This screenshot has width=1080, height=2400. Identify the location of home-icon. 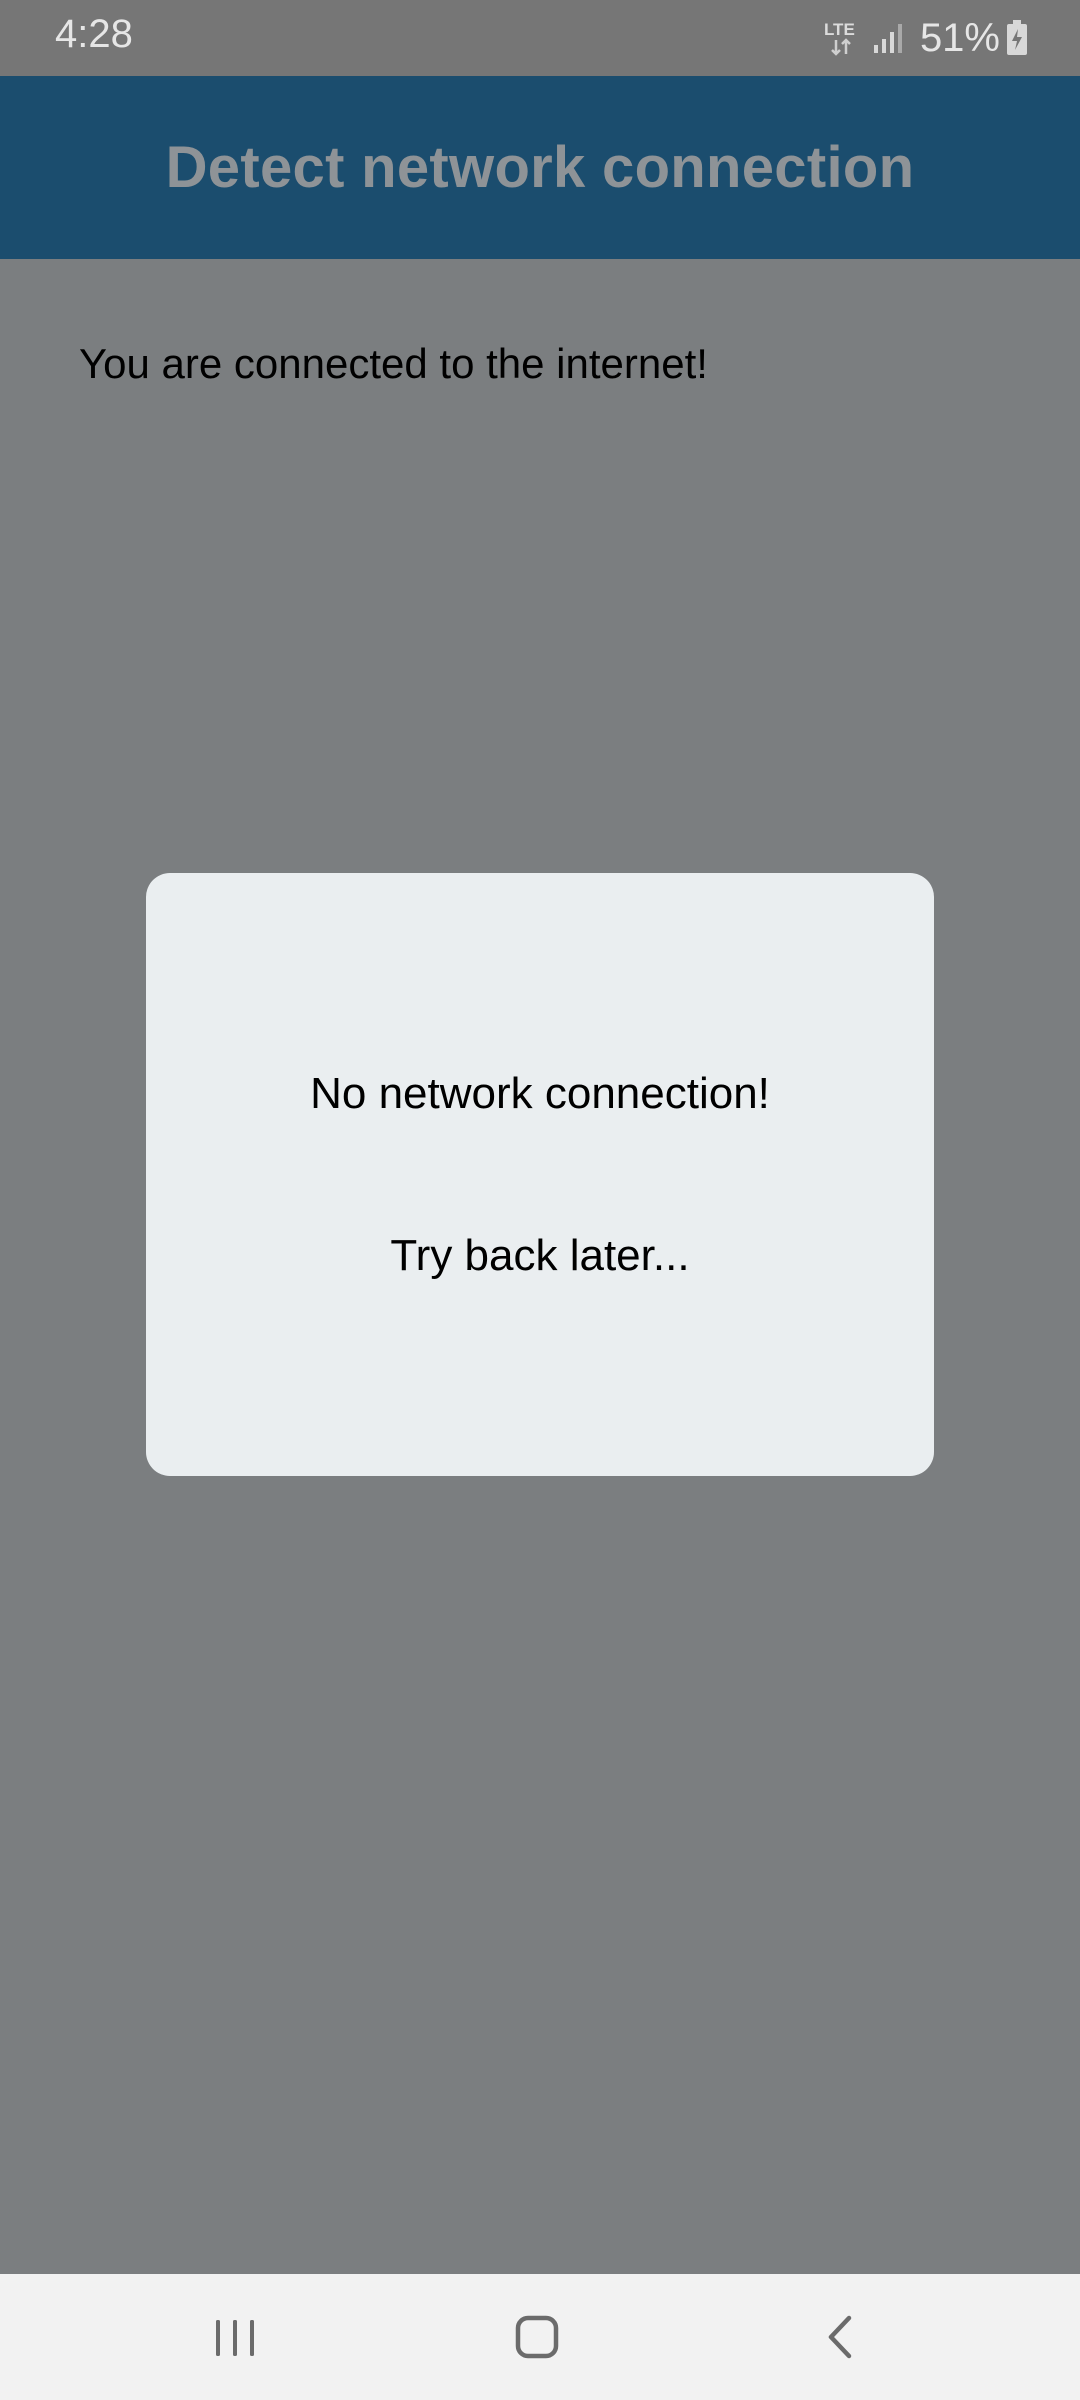
(537, 2337).